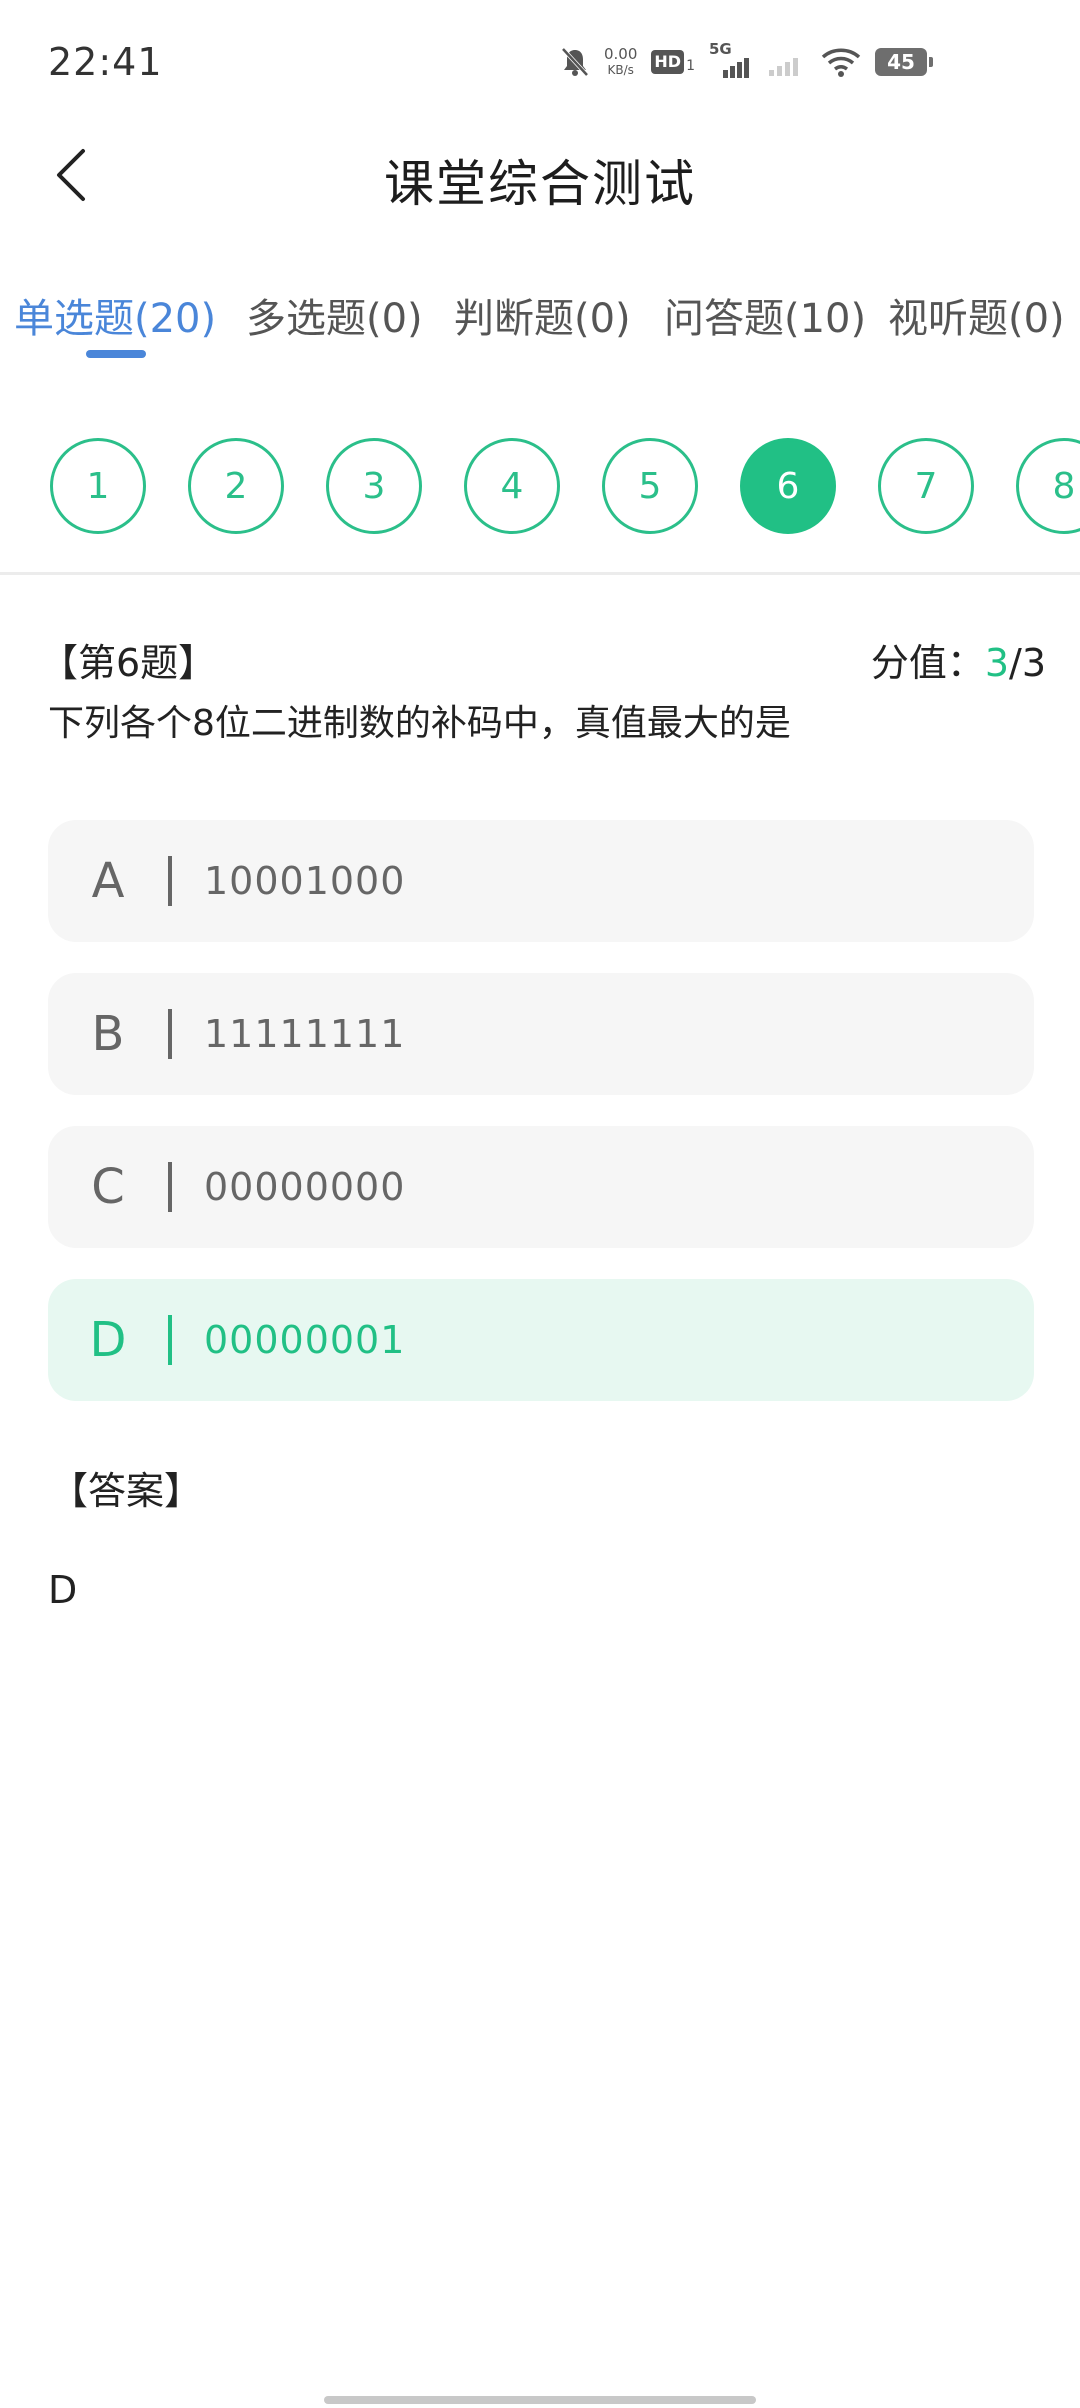 The height and width of the screenshot is (2408, 1080). I want to click on mute-bell-icon, so click(575, 62).